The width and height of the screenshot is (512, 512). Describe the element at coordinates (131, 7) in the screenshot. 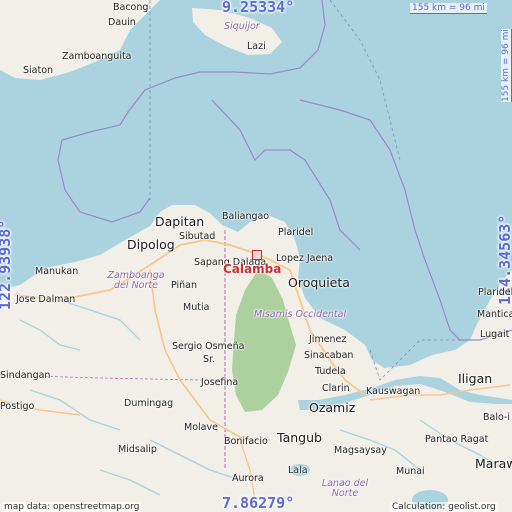

I see `place-label: Bacong` at that location.